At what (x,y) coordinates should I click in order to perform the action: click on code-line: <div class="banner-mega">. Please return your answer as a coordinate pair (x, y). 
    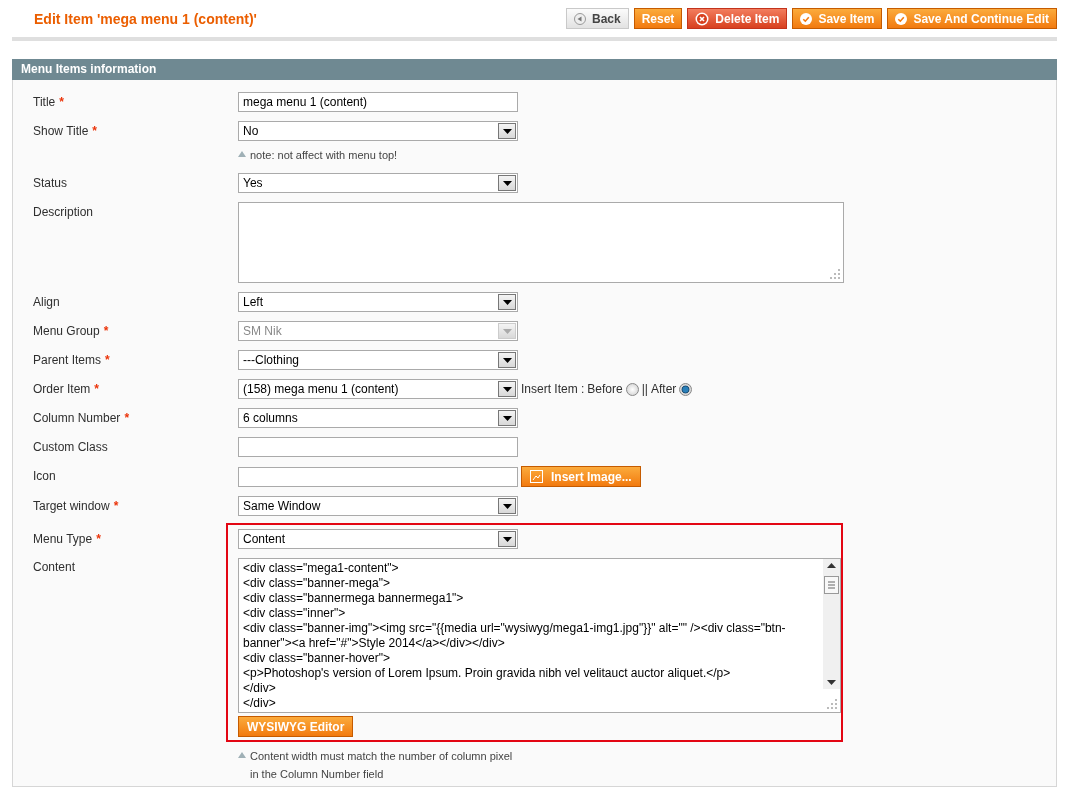
    Looking at the image, I should click on (317, 583).